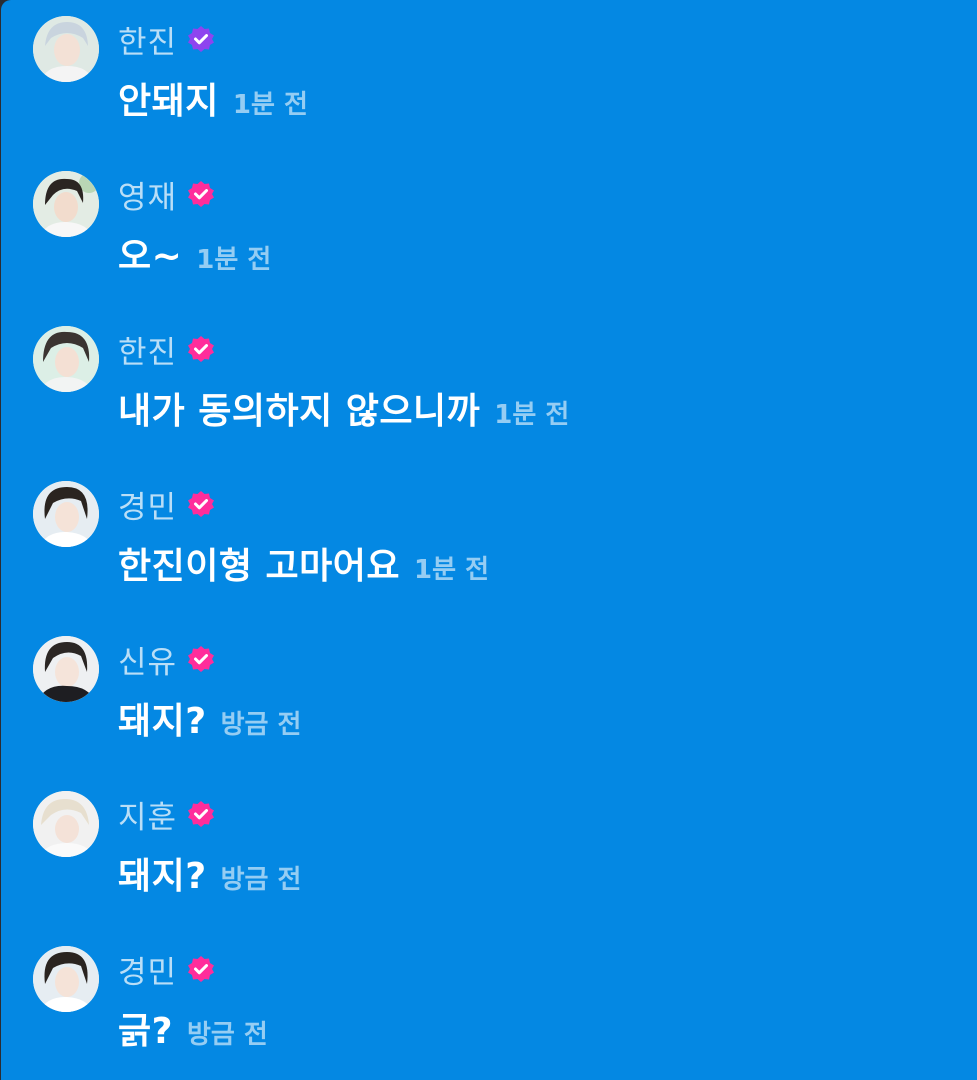 The height and width of the screenshot is (1080, 977). What do you see at coordinates (299, 411) in the screenshot?
I see `message-text: 내가 동의하지 않으니까` at bounding box center [299, 411].